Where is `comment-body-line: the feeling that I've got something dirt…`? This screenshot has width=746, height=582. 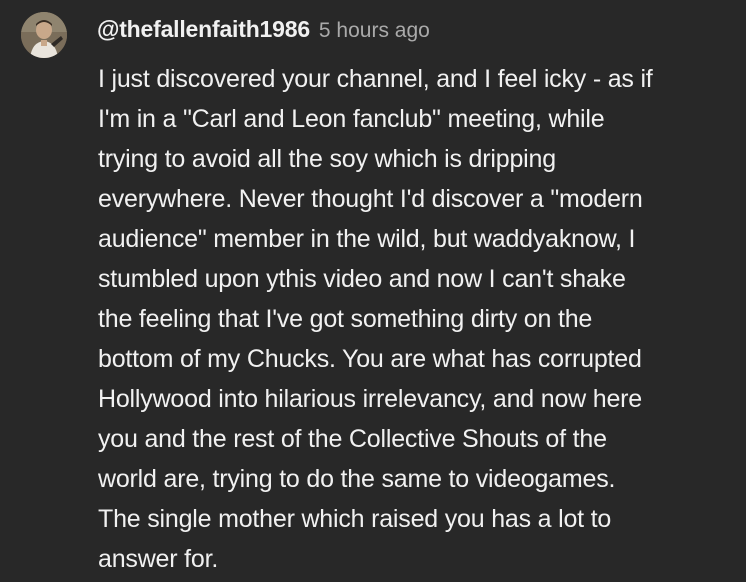
comment-body-line: the feeling that I've got something dirt… is located at coordinates (345, 319).